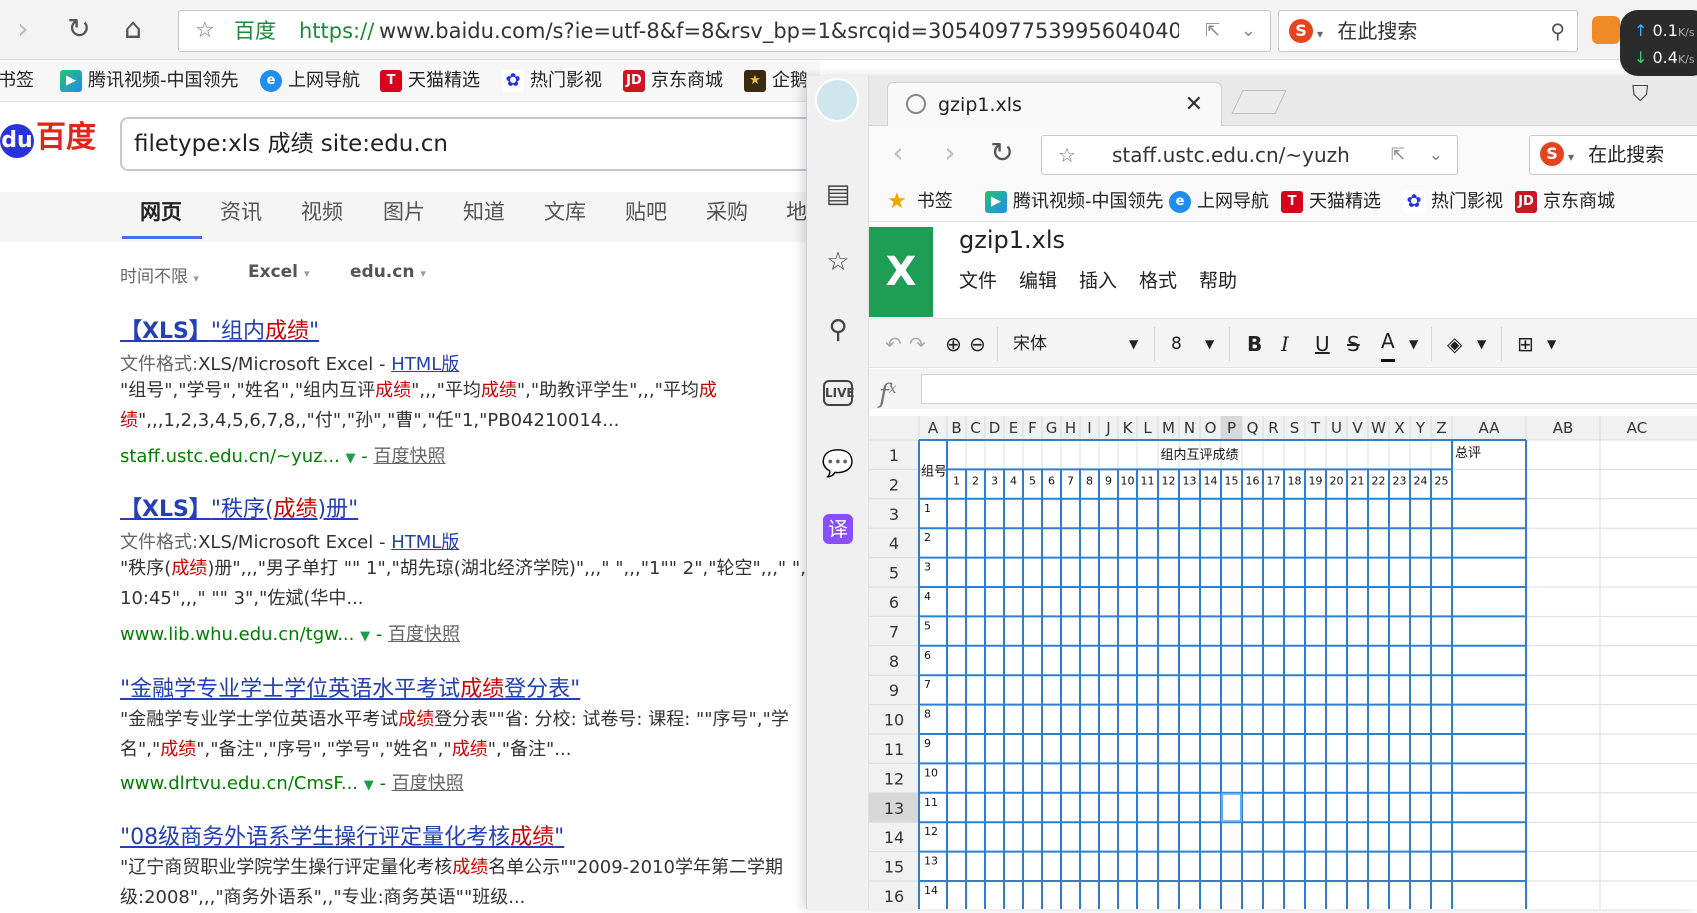 This screenshot has height=913, width=1697. What do you see at coordinates (1640, 94) in the screenshot?
I see `skin-icon: ⛉` at bounding box center [1640, 94].